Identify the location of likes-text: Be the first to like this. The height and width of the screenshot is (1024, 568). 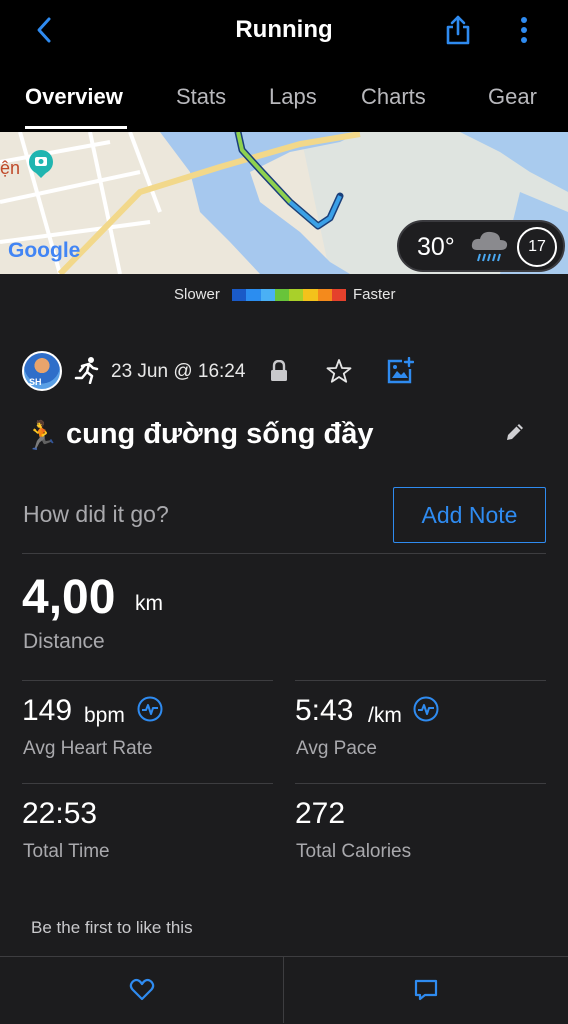
(112, 927).